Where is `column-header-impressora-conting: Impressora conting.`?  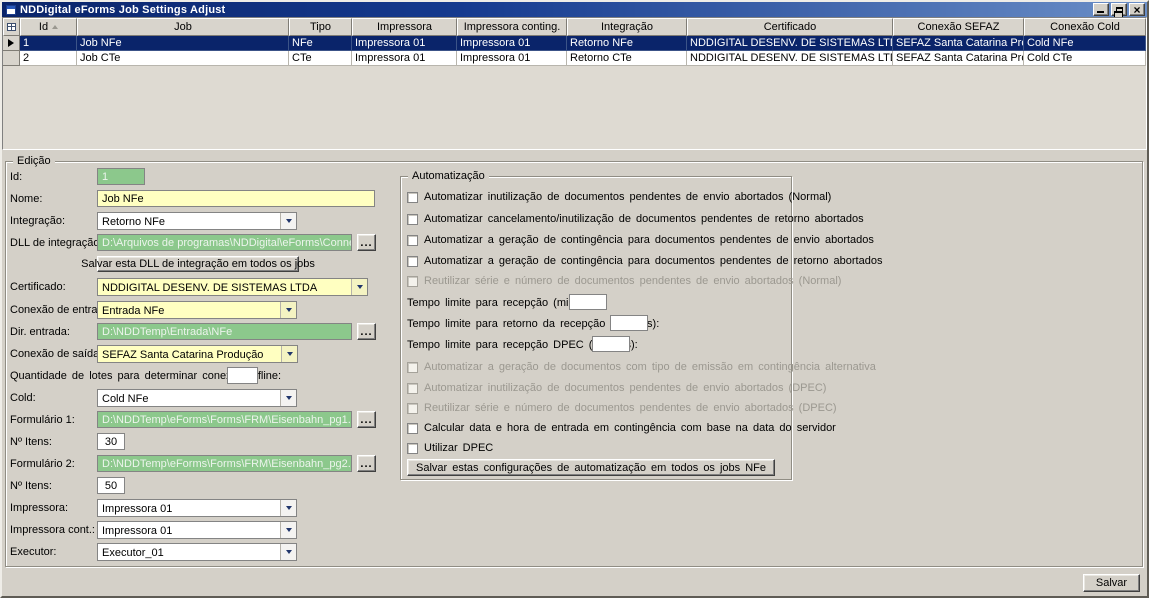 column-header-impressora-conting: Impressora conting. is located at coordinates (512, 27).